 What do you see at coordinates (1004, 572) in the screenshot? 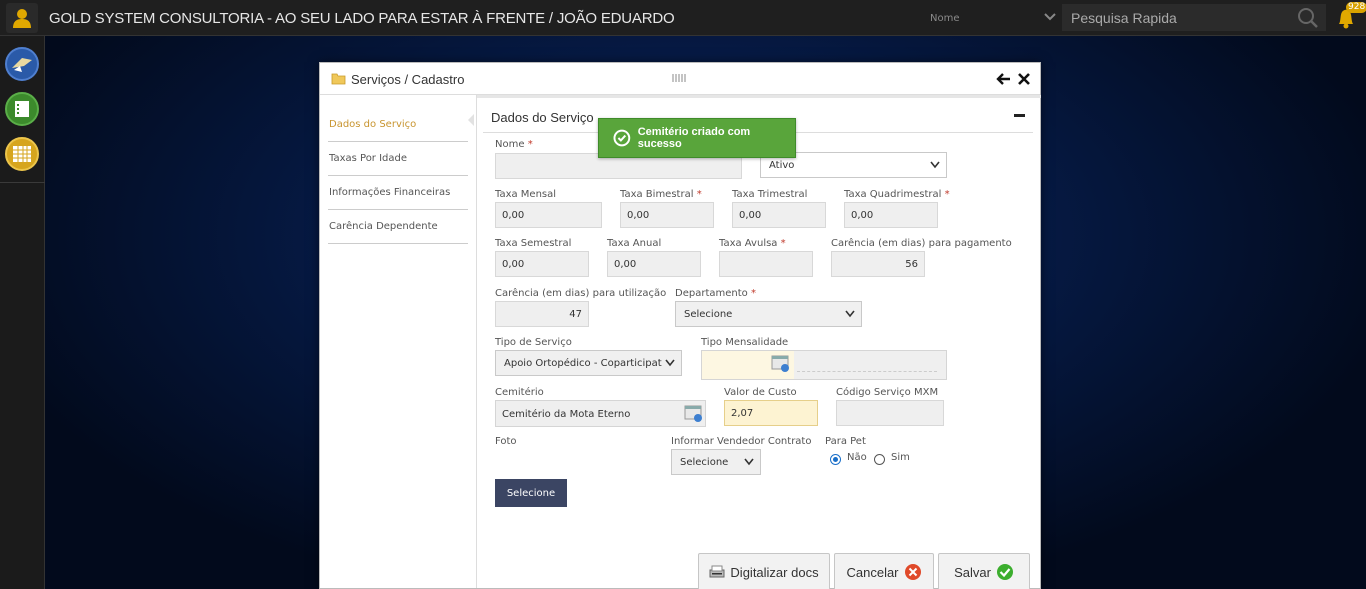
I see `check-icon` at bounding box center [1004, 572].